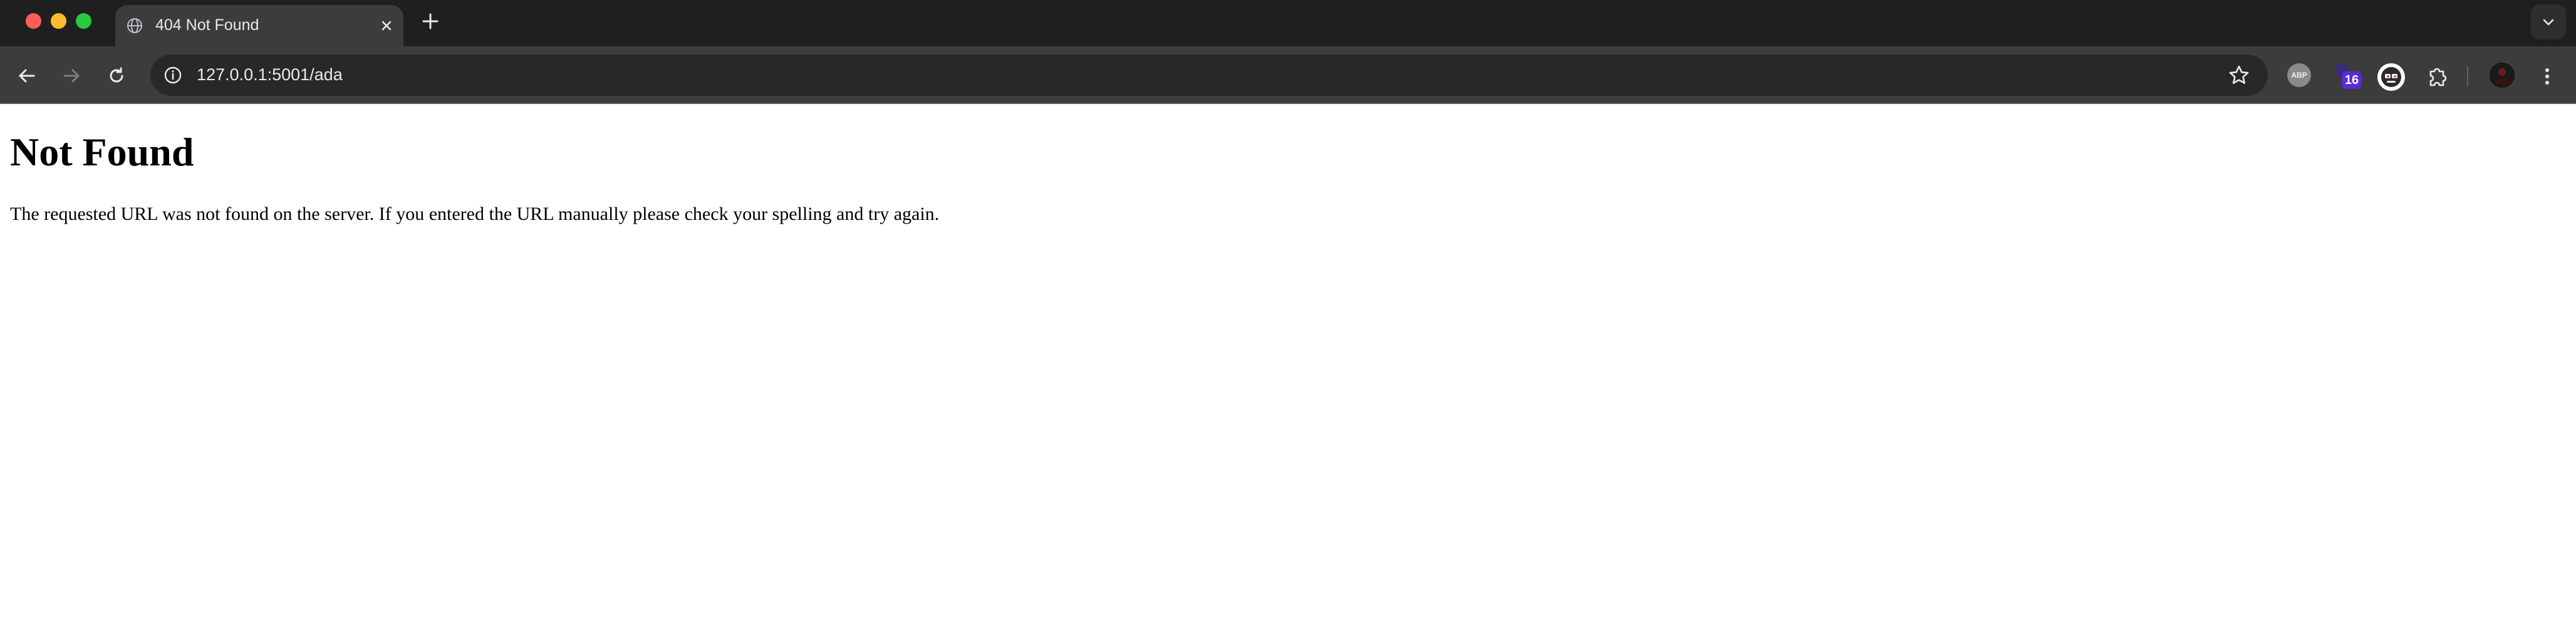  Describe the element at coordinates (2299, 75) in the screenshot. I see `adblock-extension-icon: ABP` at that location.